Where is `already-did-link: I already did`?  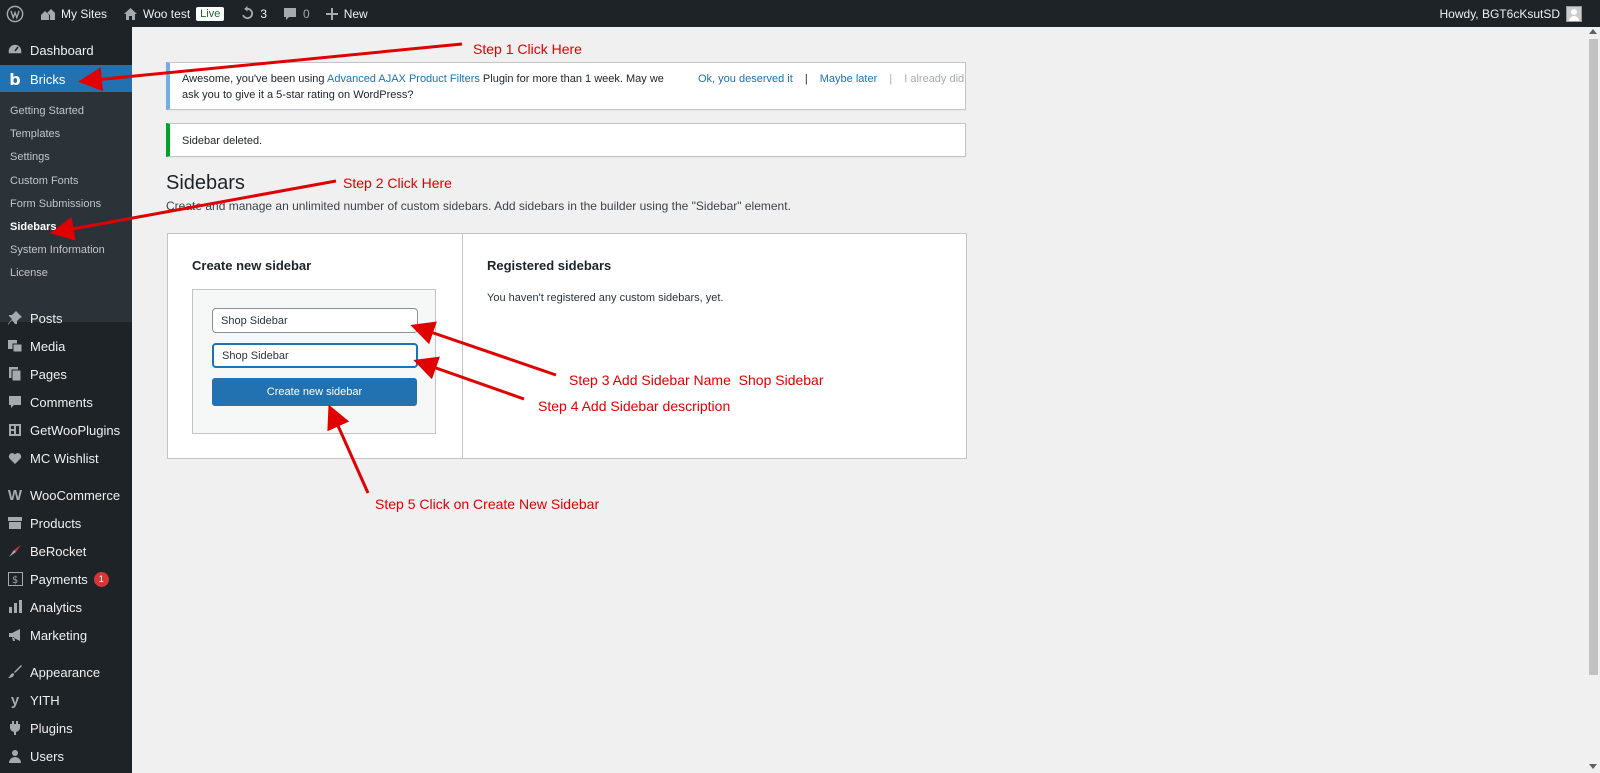 already-did-link: I already did is located at coordinates (934, 79).